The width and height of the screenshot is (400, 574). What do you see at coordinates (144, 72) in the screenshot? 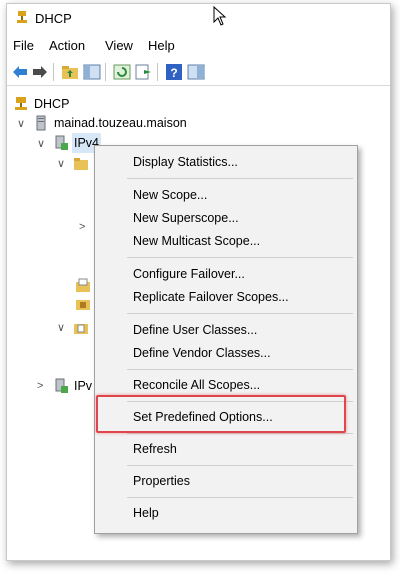
I see `export-list-icon` at bounding box center [144, 72].